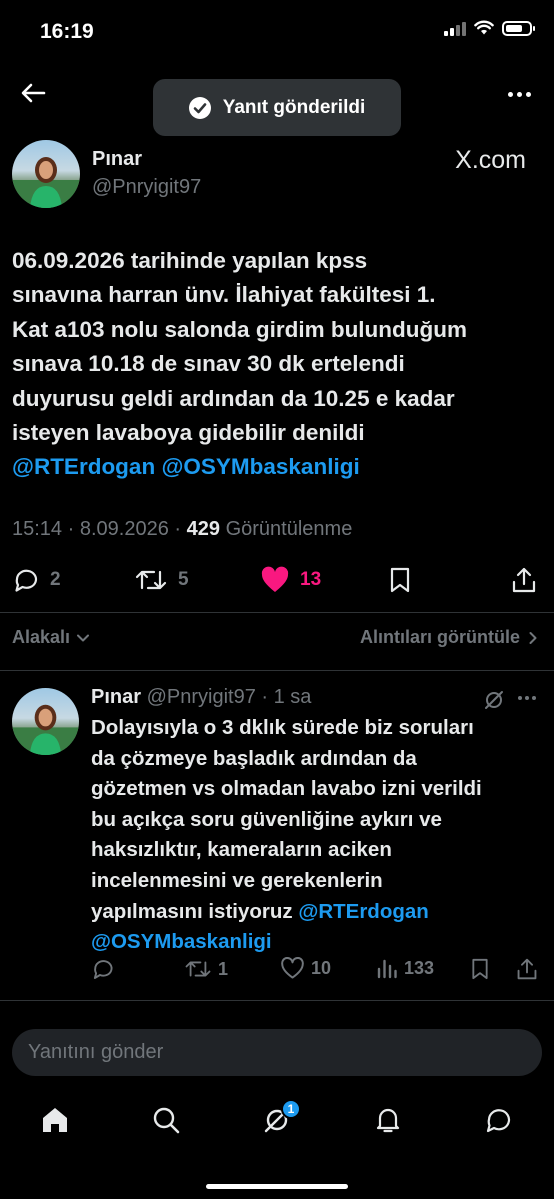 The width and height of the screenshot is (554, 1199). What do you see at coordinates (182, 529) in the screenshot?
I see `tweet-meta: 15:14 · 8.09.2026 · 429 Görüntülenme` at bounding box center [182, 529].